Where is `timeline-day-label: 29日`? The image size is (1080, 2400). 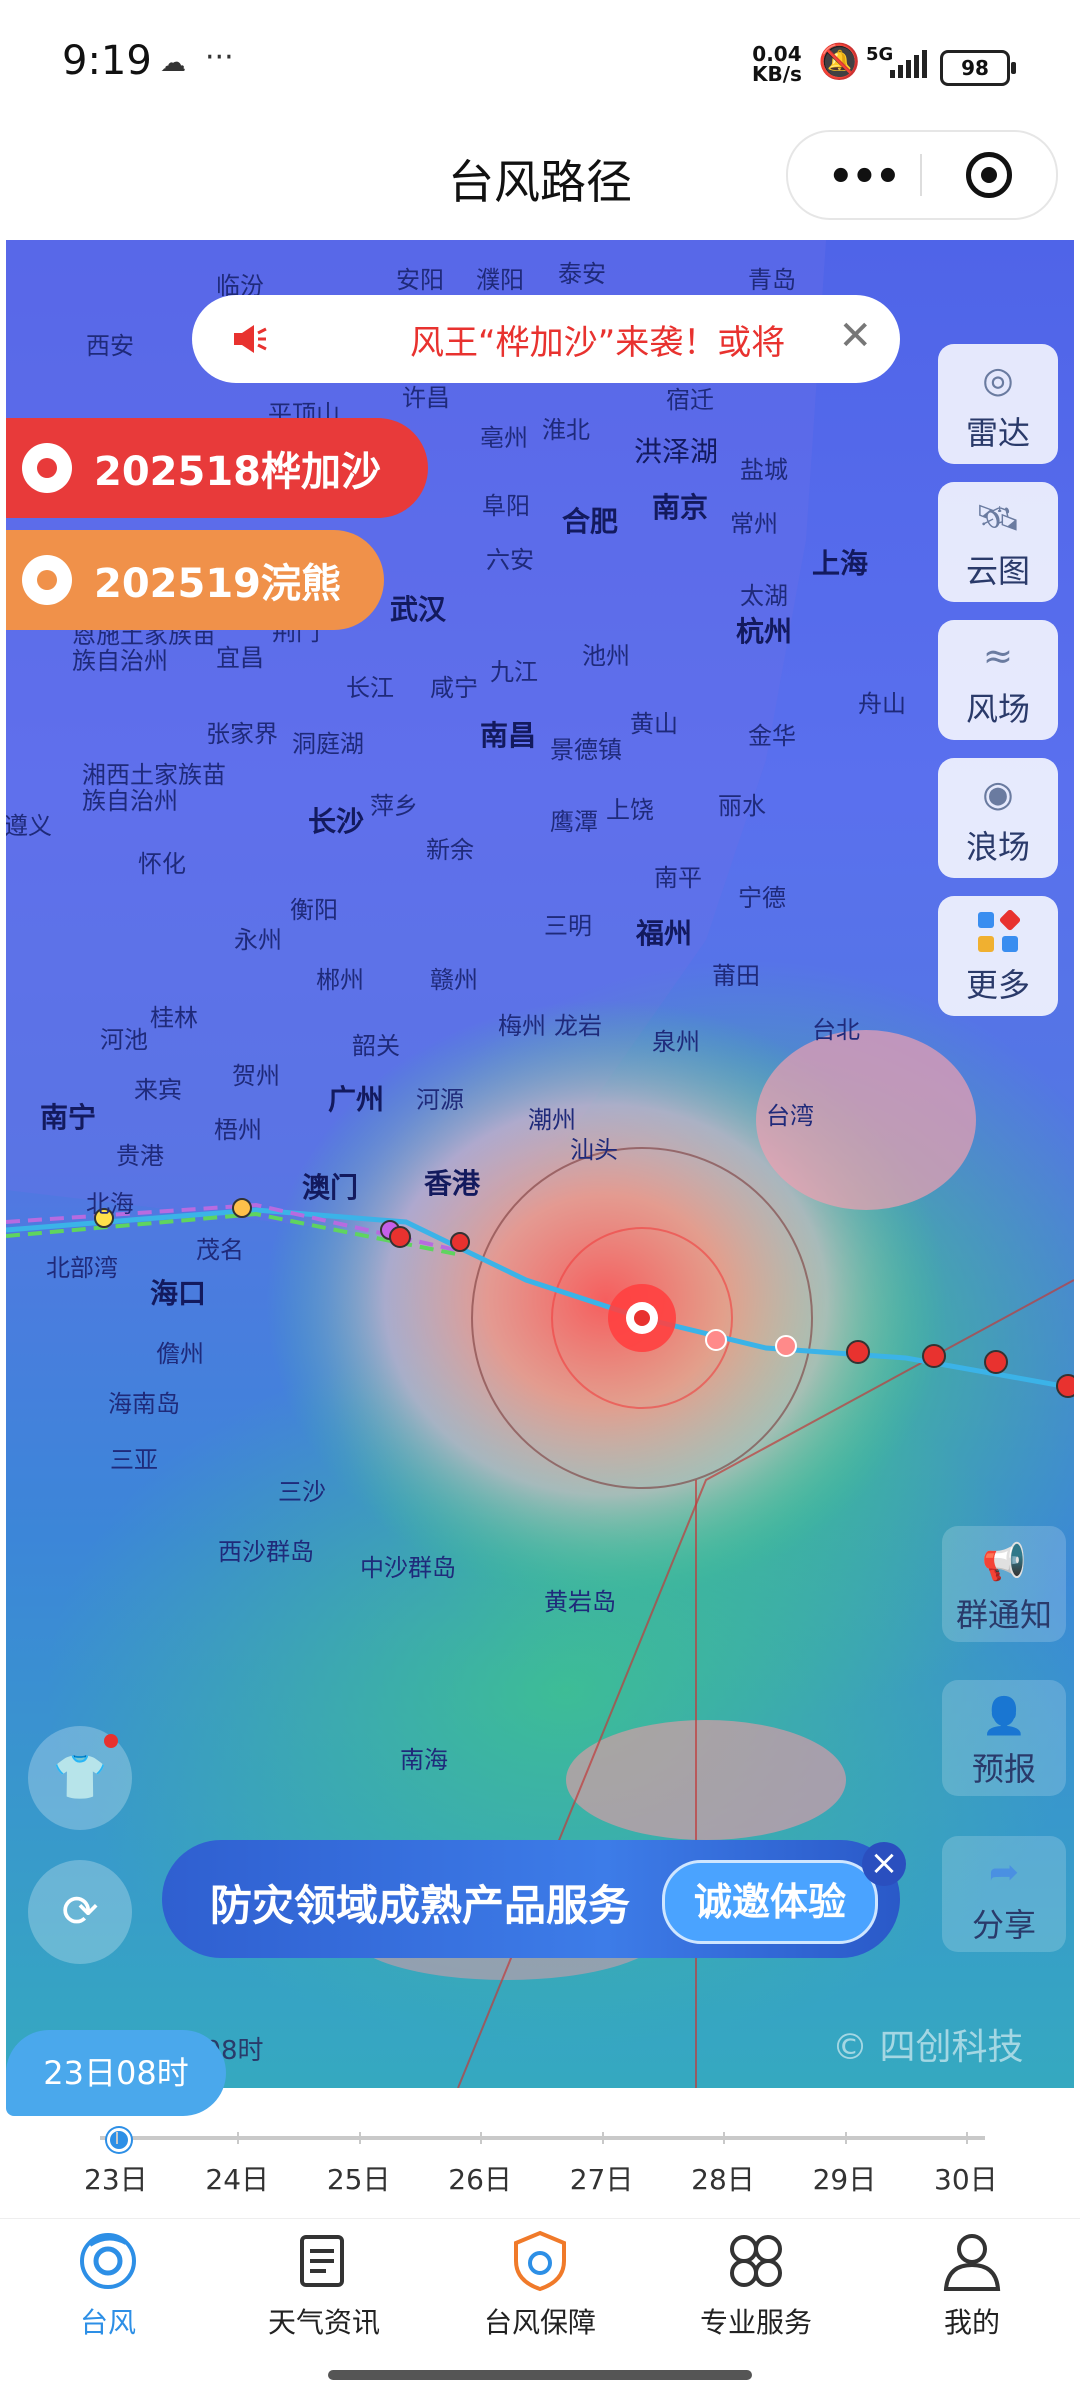
timeline-day-label: 29日 is located at coordinates (845, 2178).